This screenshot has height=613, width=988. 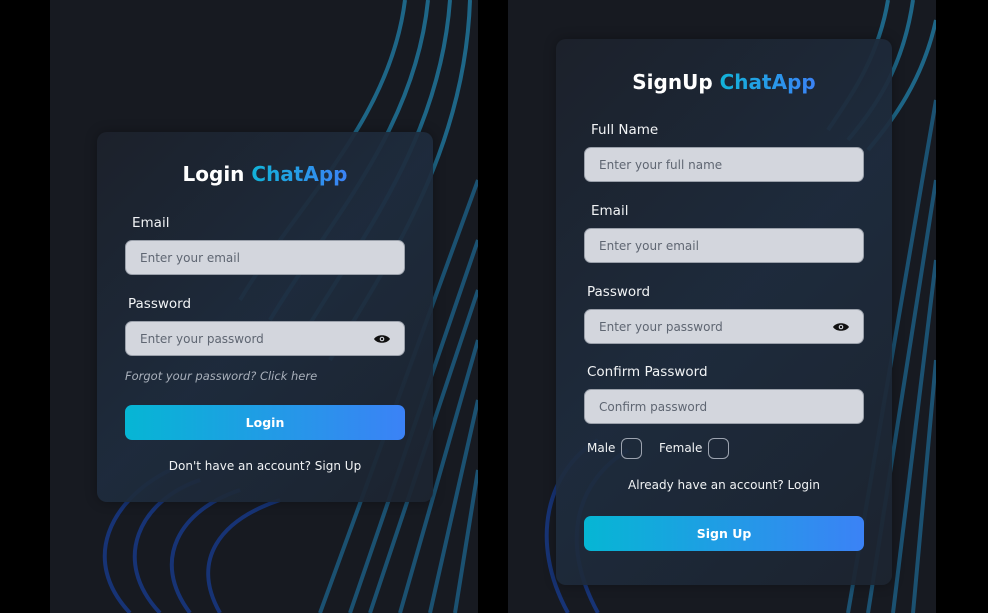 I want to click on signup-title: SignUp ChatApp, so click(x=724, y=82).